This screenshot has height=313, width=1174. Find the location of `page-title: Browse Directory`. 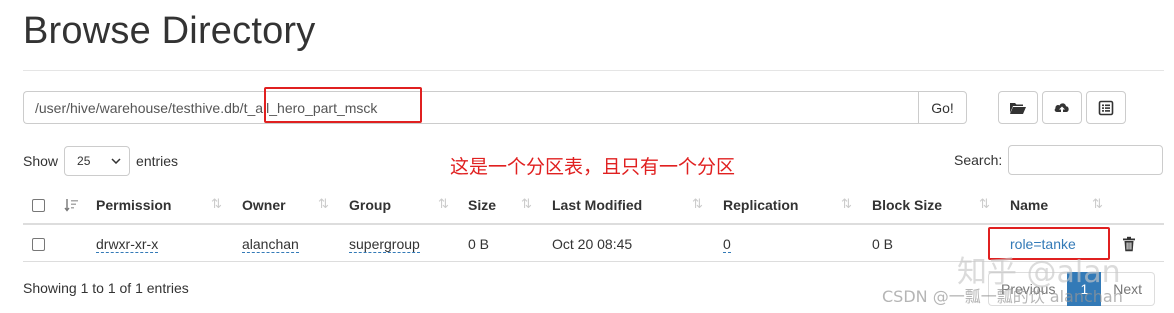

page-title: Browse Directory is located at coordinates (169, 31).